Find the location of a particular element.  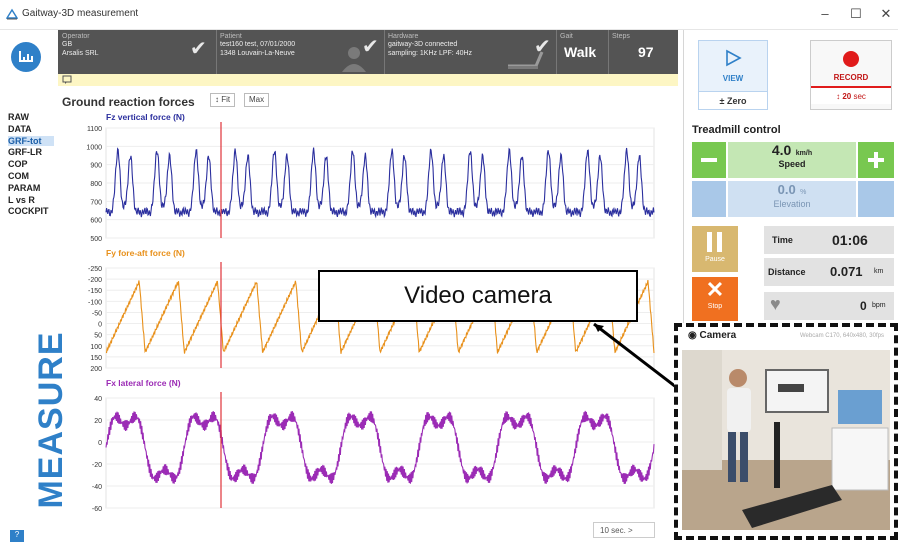

gait-value: Walk is located at coordinates (580, 52).